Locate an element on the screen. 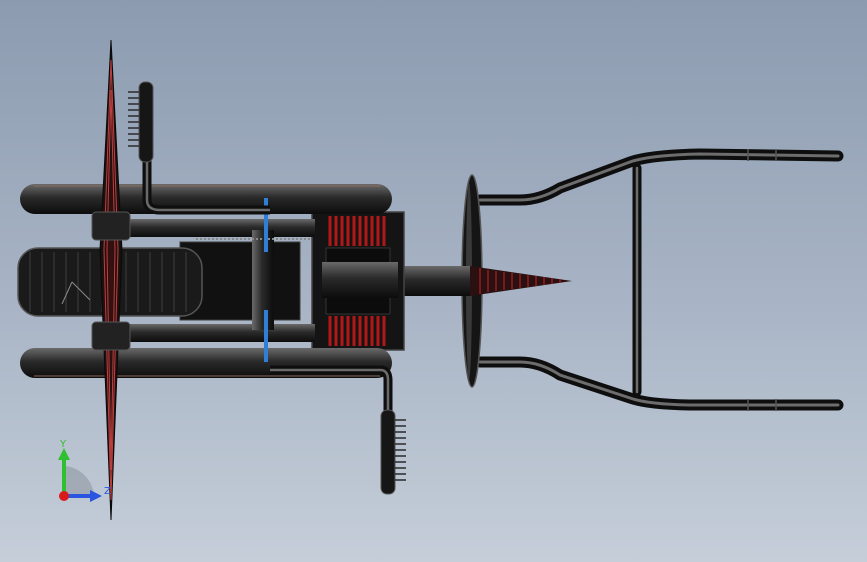 Image resolution: width=867 pixels, height=562 pixels. x-axis-dot is located at coordinates (64, 496).